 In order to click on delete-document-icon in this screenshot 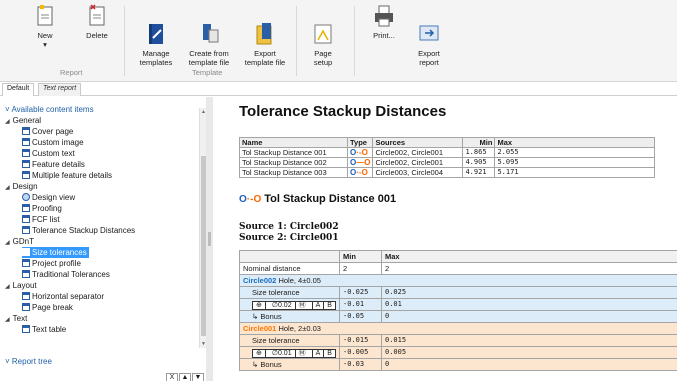, I will do `click(97, 16)`.